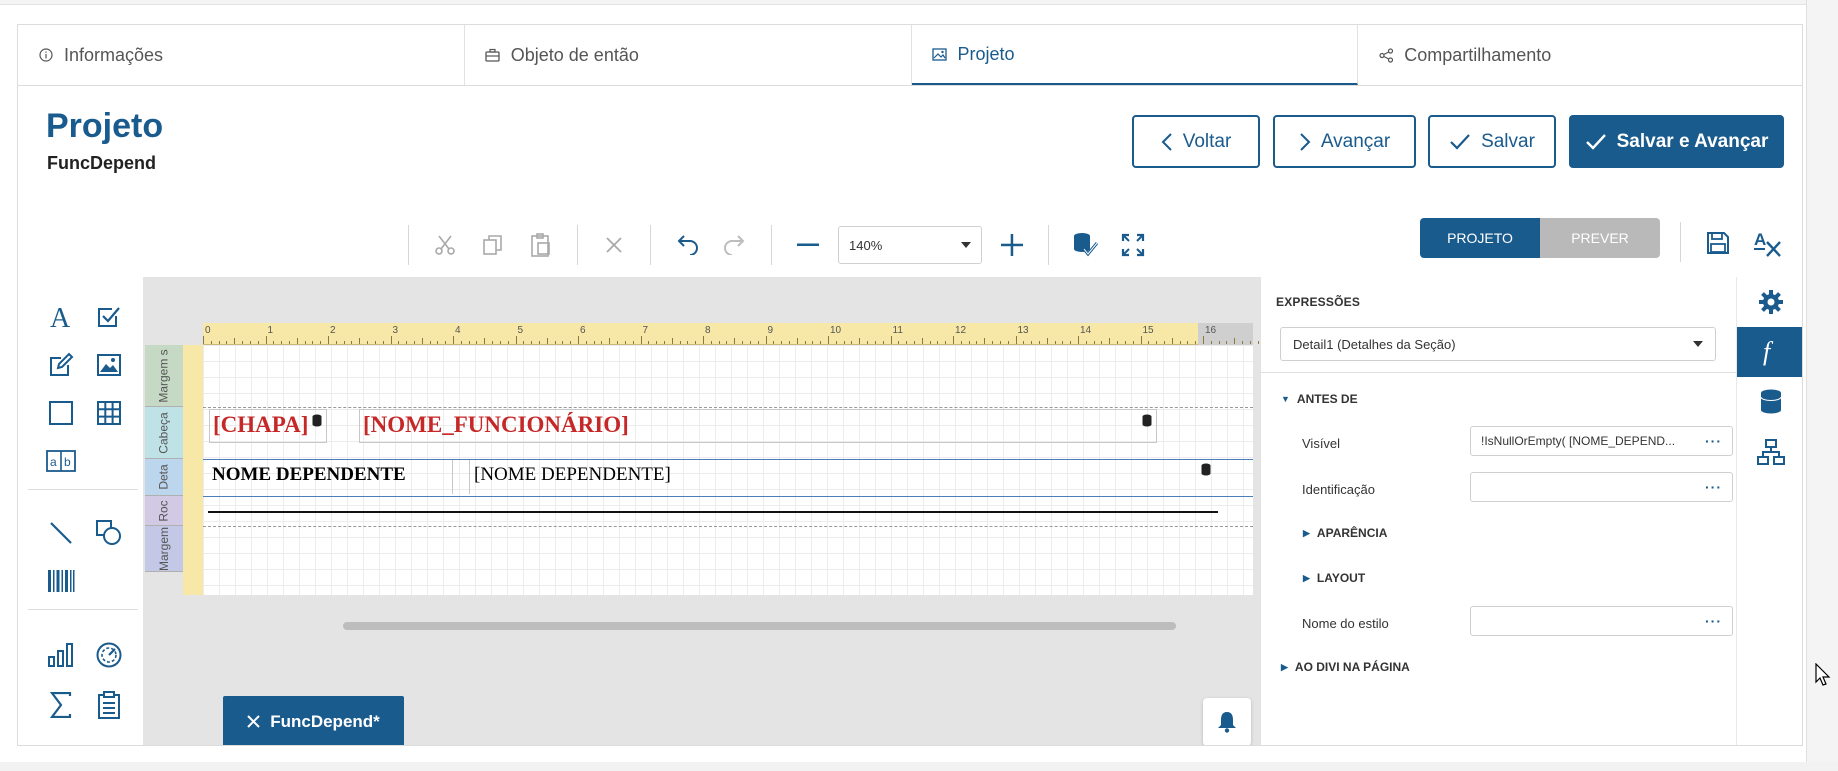 The height and width of the screenshot is (771, 1838). I want to click on toolbox-gauge, so click(109, 655).